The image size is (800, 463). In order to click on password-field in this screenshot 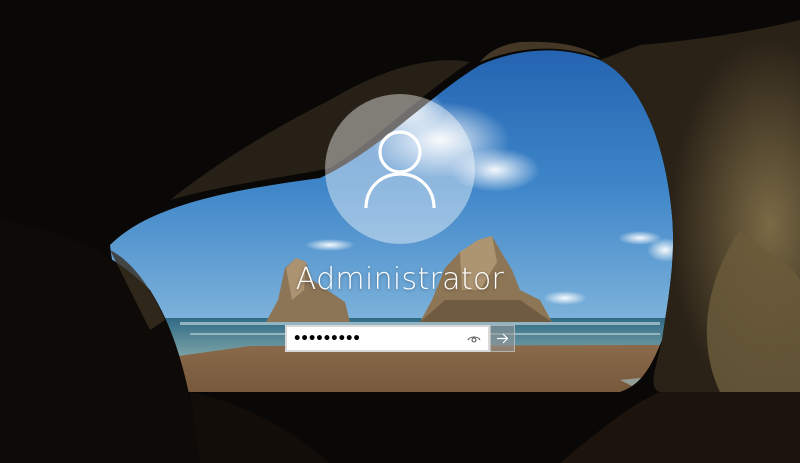, I will do `click(387, 338)`.